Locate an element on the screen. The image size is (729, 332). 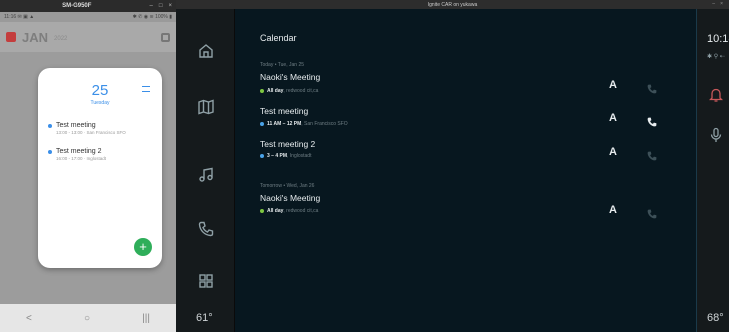
right-status-rail: 10:18 ✱ ⚲ ⇠ 68° is located at coordinates (713, 170).